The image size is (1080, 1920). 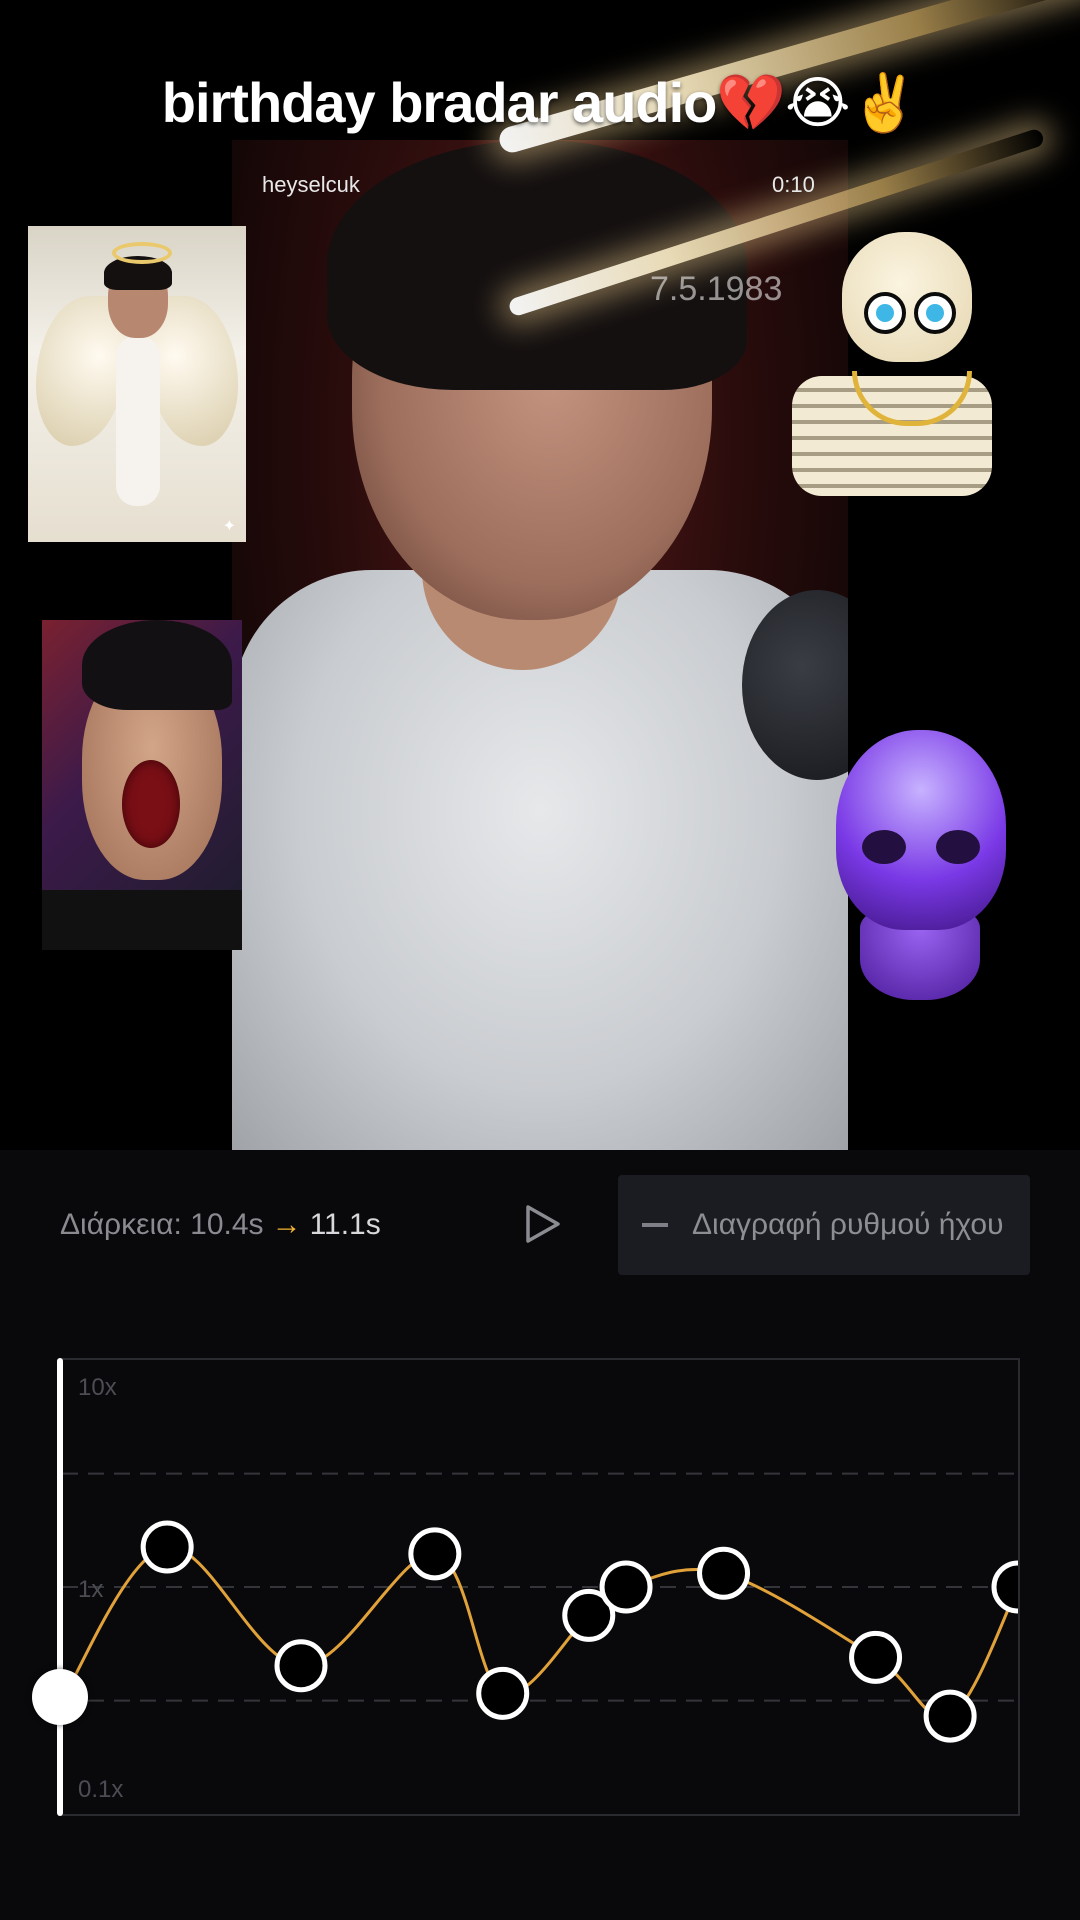 I want to click on play-icon, so click(x=543, y=1224).